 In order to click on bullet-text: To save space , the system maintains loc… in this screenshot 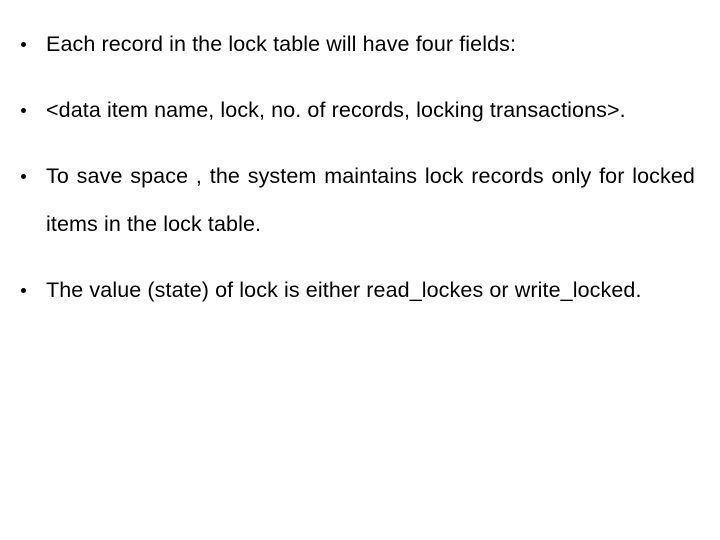, I will do `click(370, 200)`.